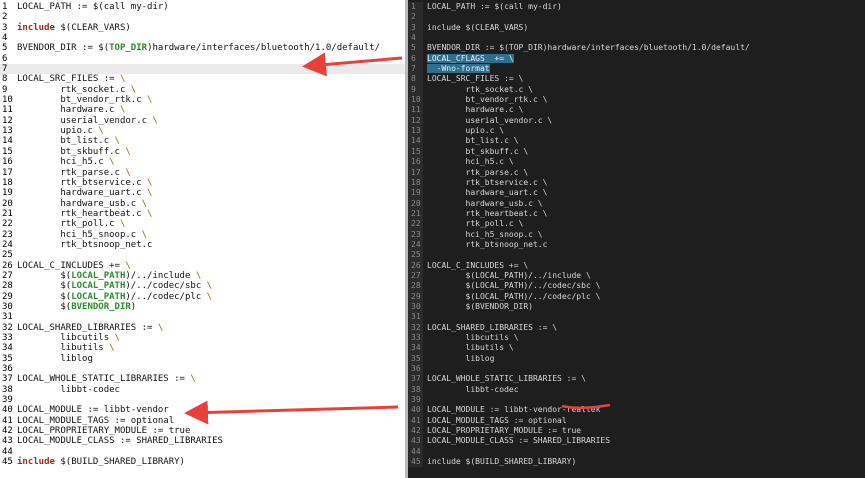 This screenshot has height=478, width=865. What do you see at coordinates (636, 255) in the screenshot?
I see `right-code-line: 25` at bounding box center [636, 255].